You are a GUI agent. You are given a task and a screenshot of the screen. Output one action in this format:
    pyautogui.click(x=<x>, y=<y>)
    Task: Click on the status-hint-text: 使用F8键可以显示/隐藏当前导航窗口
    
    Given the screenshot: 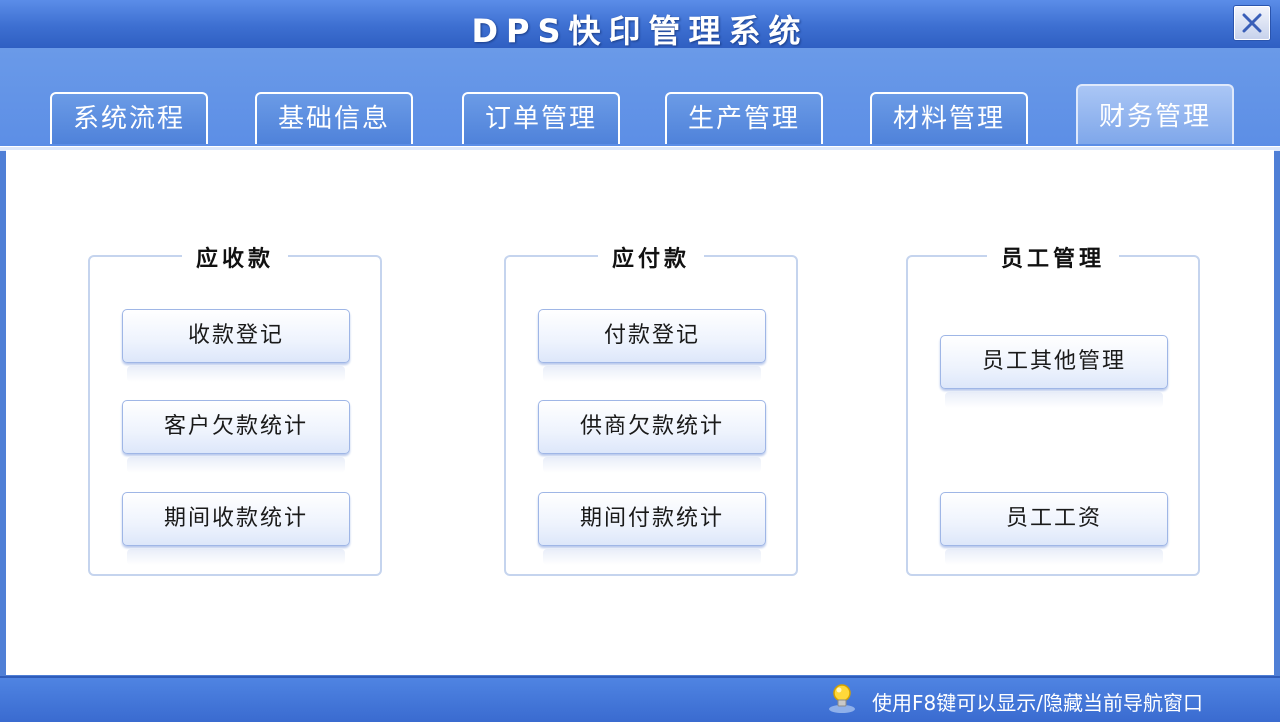 What is the action you would take?
    pyautogui.click(x=1037, y=703)
    